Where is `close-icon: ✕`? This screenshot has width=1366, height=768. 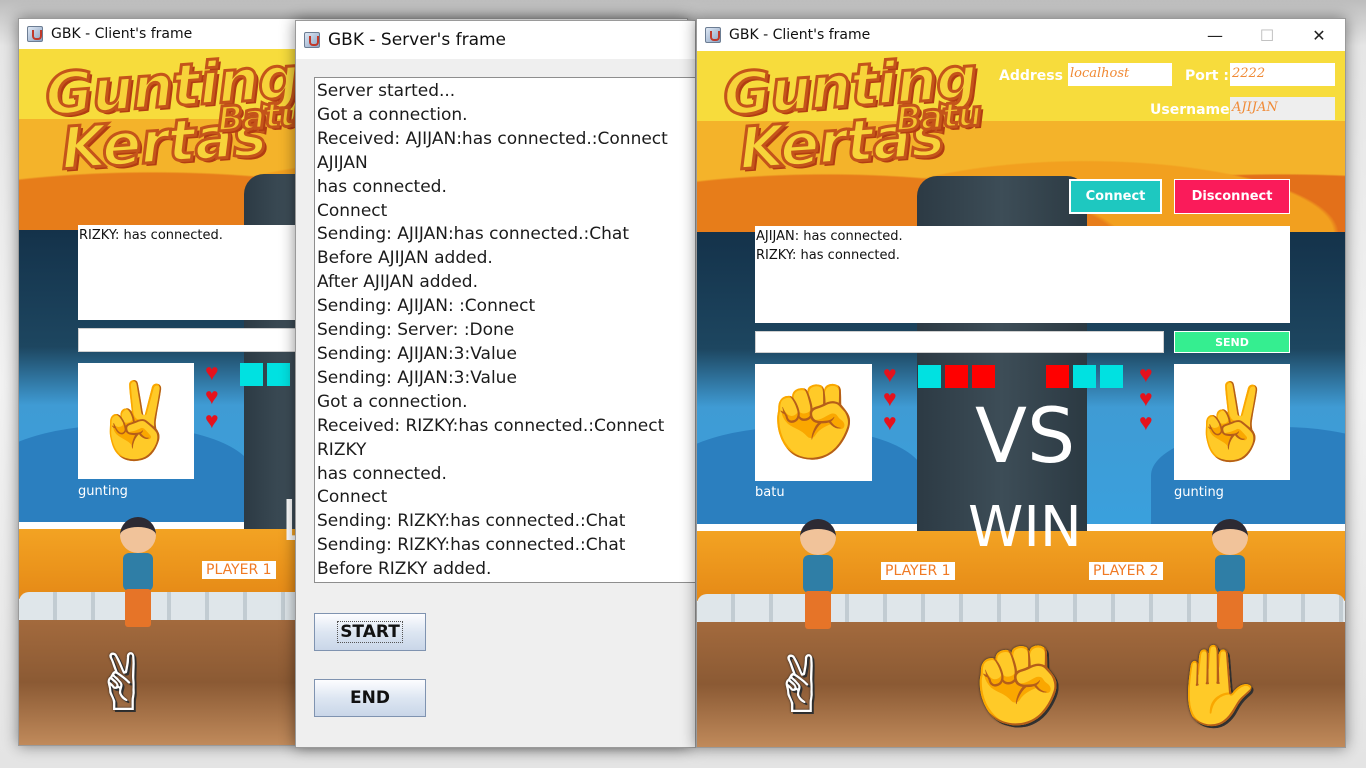 close-icon: ✕ is located at coordinates (1319, 35).